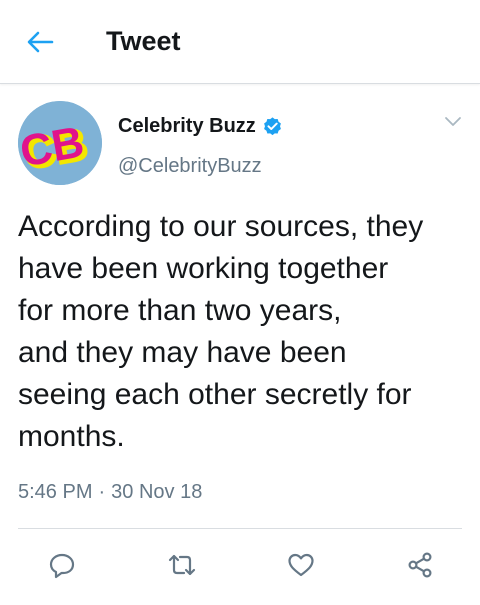 Image resolution: width=480 pixels, height=605 pixels. Describe the element at coordinates (143, 41) in the screenshot. I see `page-title: Tweet` at that location.